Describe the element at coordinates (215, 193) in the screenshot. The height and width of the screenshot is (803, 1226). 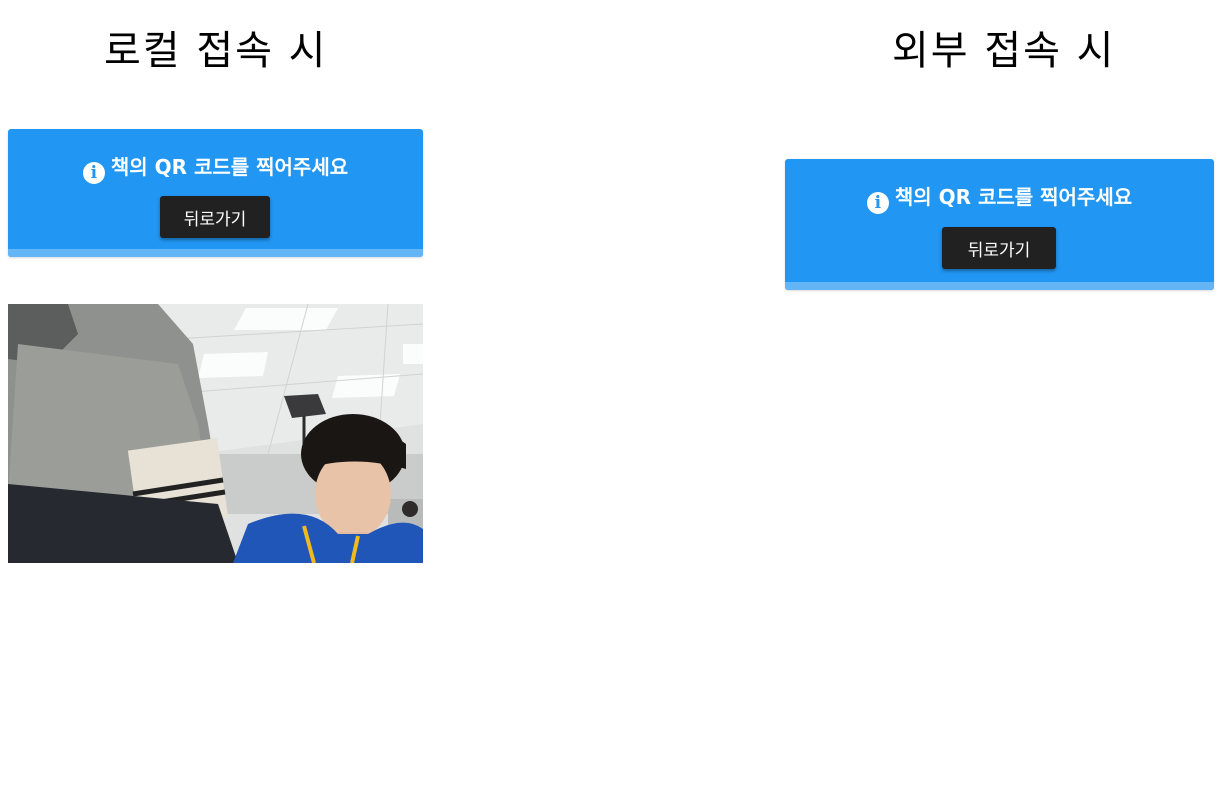
I see `local-qr-alert: i 책의 QR 코드를 찍어주세요 뒤로가기` at that location.